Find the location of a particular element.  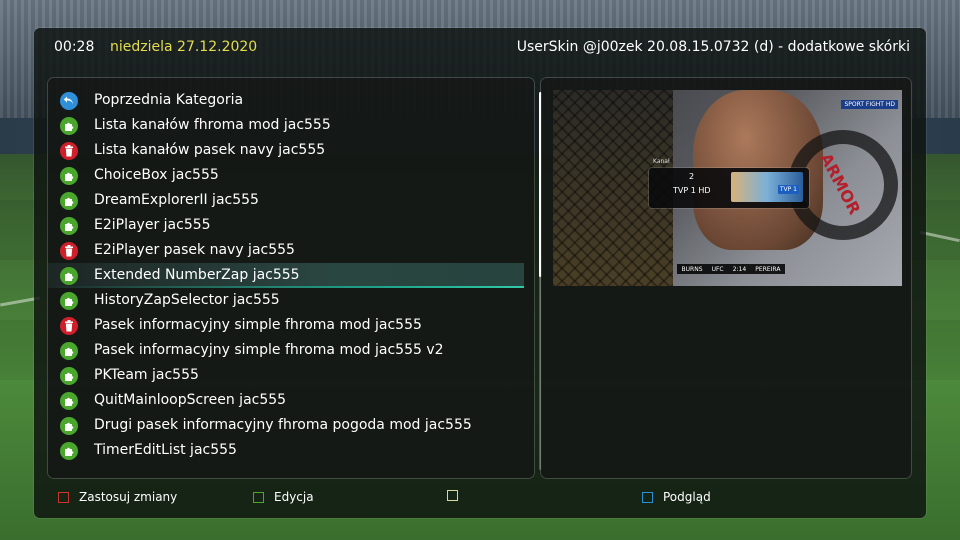

list-item-label: E2iPlayer jac555 is located at coordinates (152, 225).